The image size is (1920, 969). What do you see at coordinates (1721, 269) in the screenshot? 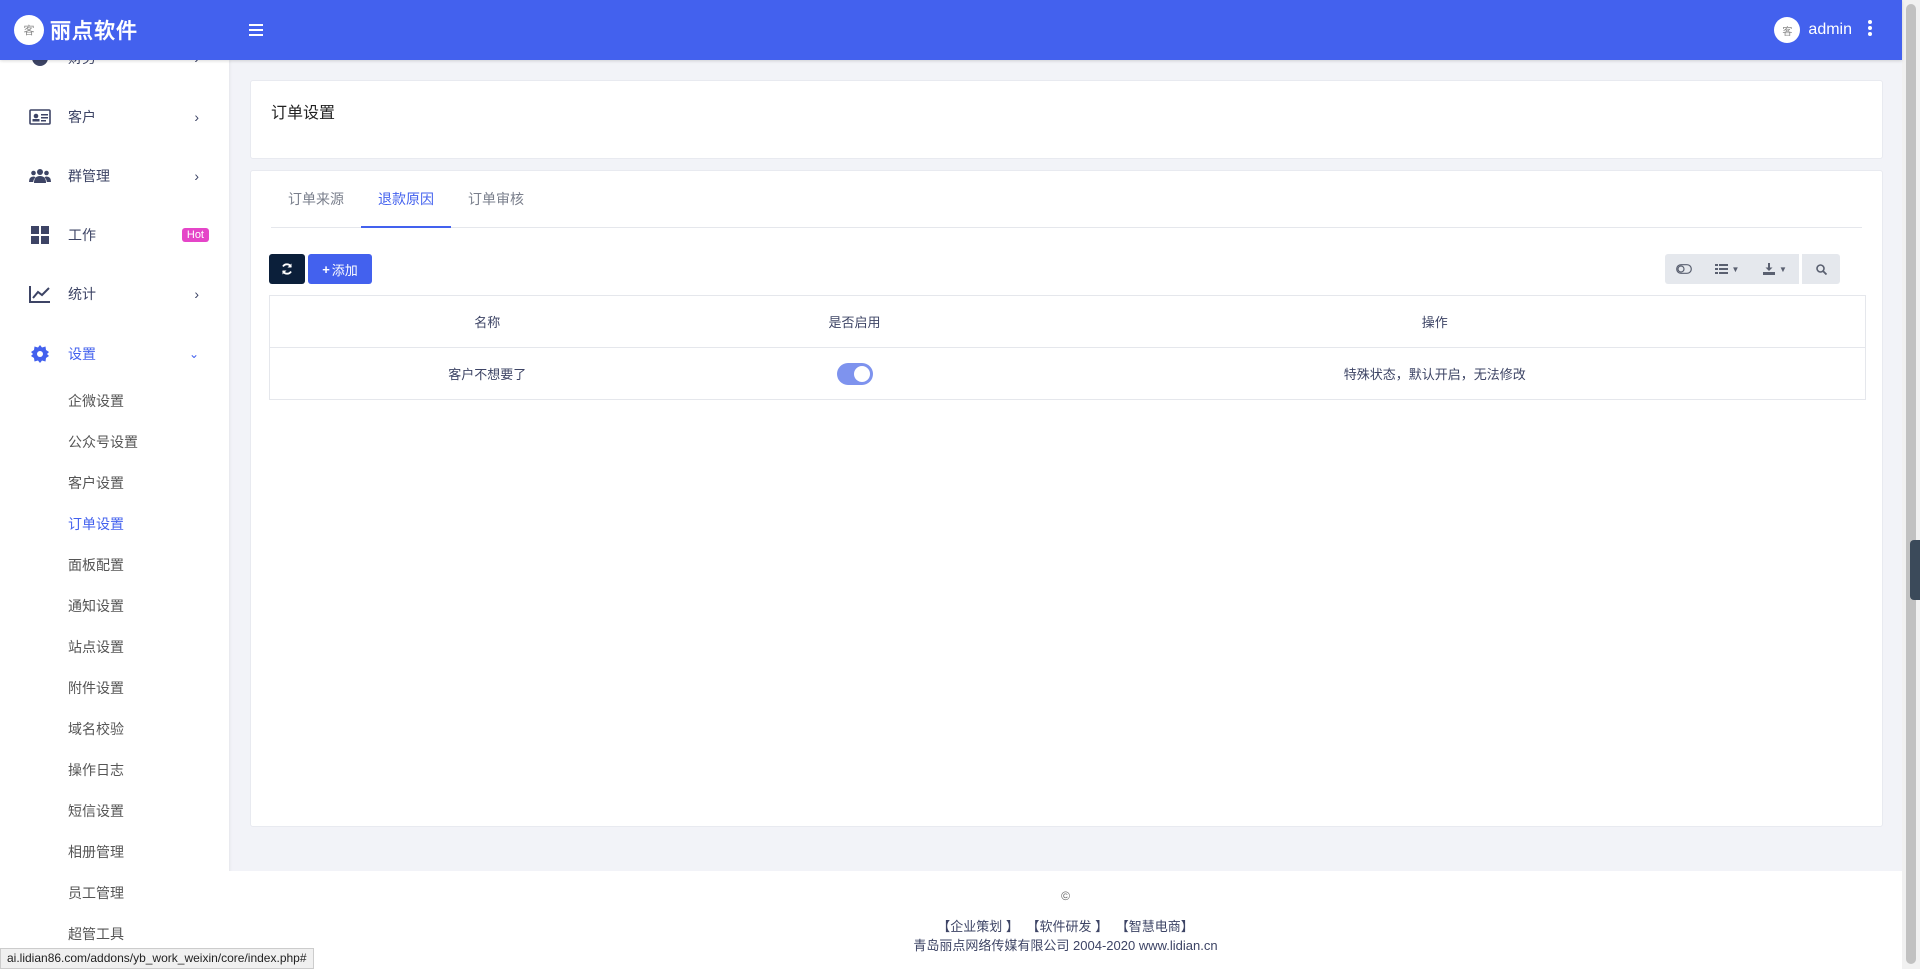
I see `columns-icon` at bounding box center [1721, 269].